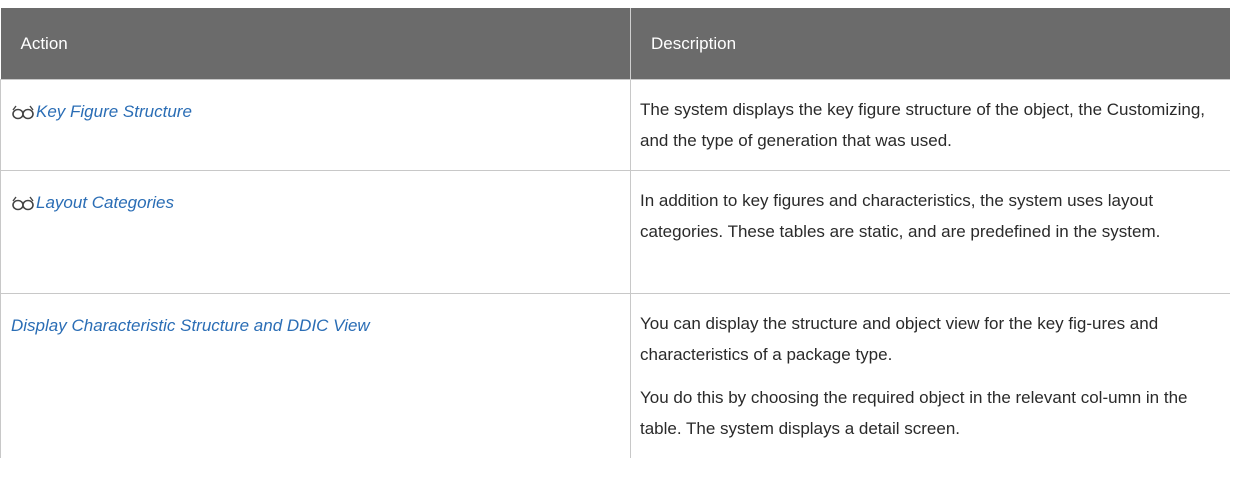 The image size is (1248, 478). Describe the element at coordinates (114, 112) in the screenshot. I see `action-link-key-figure-structure: Key Figure Structure` at that location.